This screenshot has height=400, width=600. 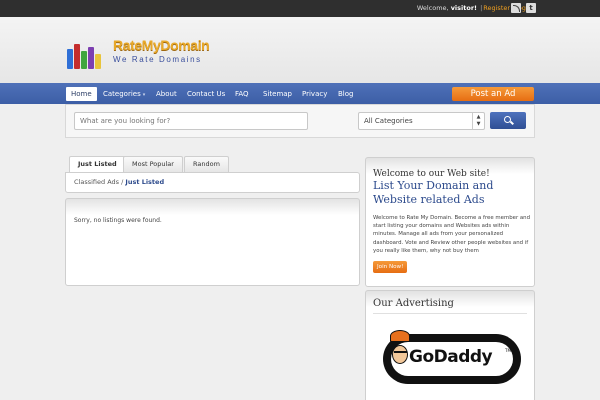 I want to click on nav-item-privacy: Privacy, so click(x=314, y=94).